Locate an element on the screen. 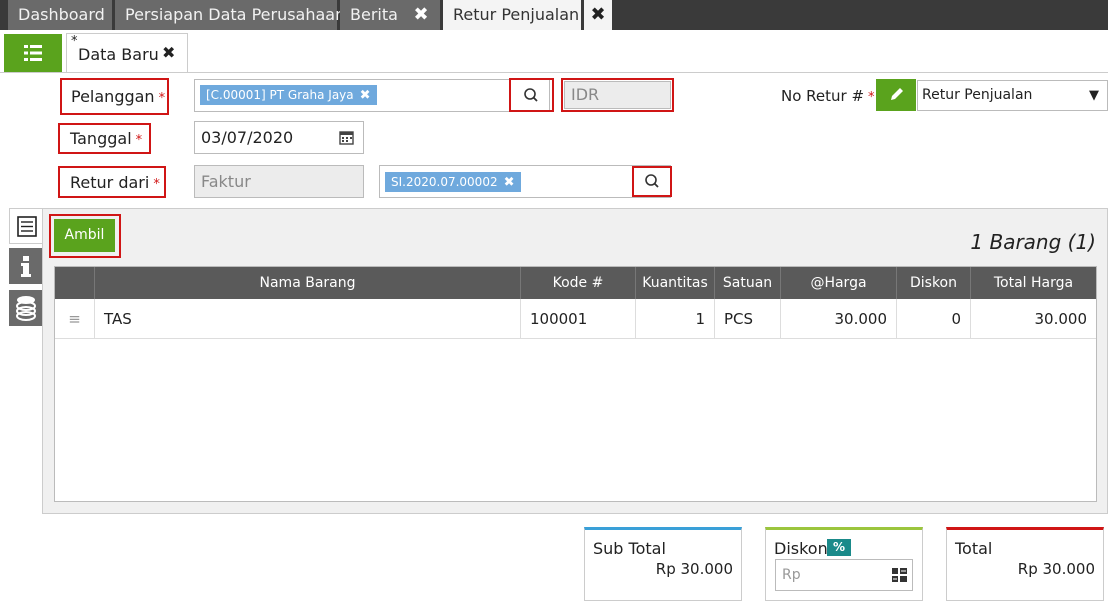  tab-persiapan-data: Persiapan Data Perusahaan is located at coordinates (230, 15).